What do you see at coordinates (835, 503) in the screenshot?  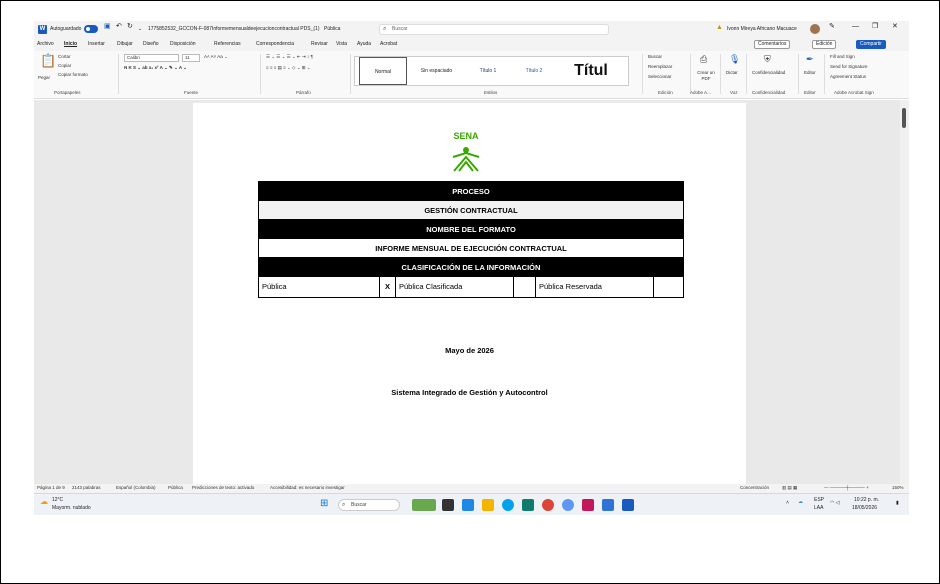 I see `wifi-icon: ◠ ◁` at bounding box center [835, 503].